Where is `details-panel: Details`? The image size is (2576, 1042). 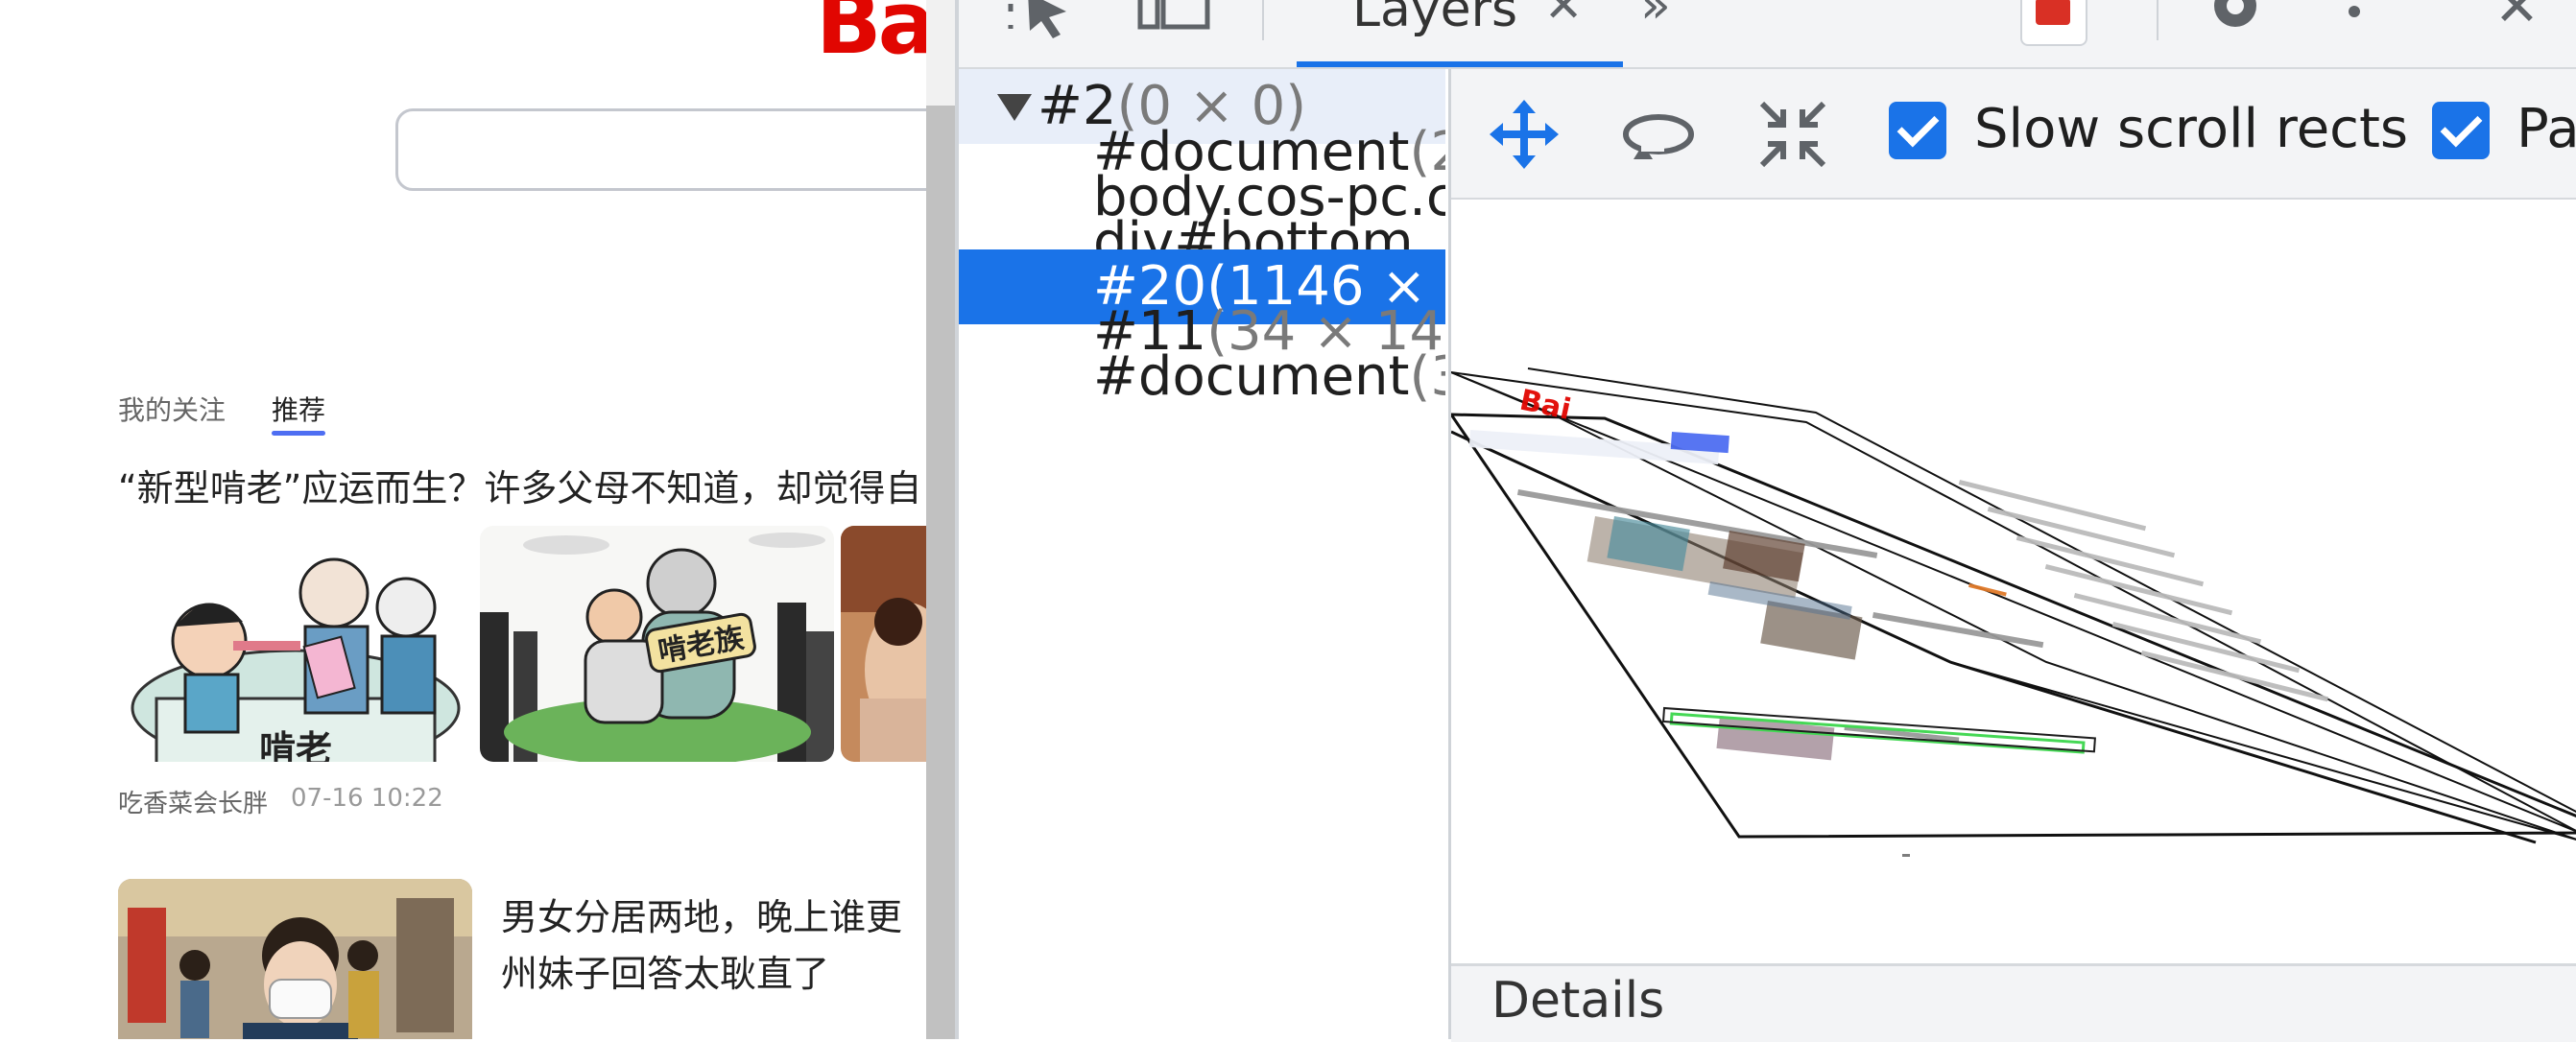 details-panel: Details is located at coordinates (2013, 1003).